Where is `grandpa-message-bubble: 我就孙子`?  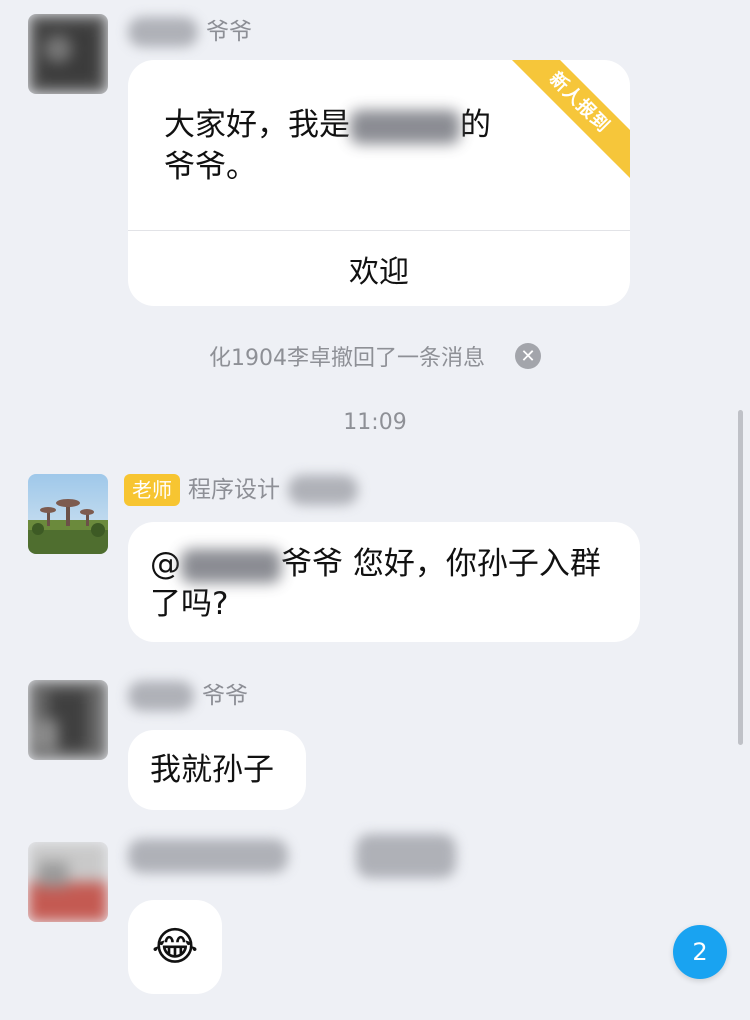
grandpa-message-bubble: 我就孙子 is located at coordinates (217, 770).